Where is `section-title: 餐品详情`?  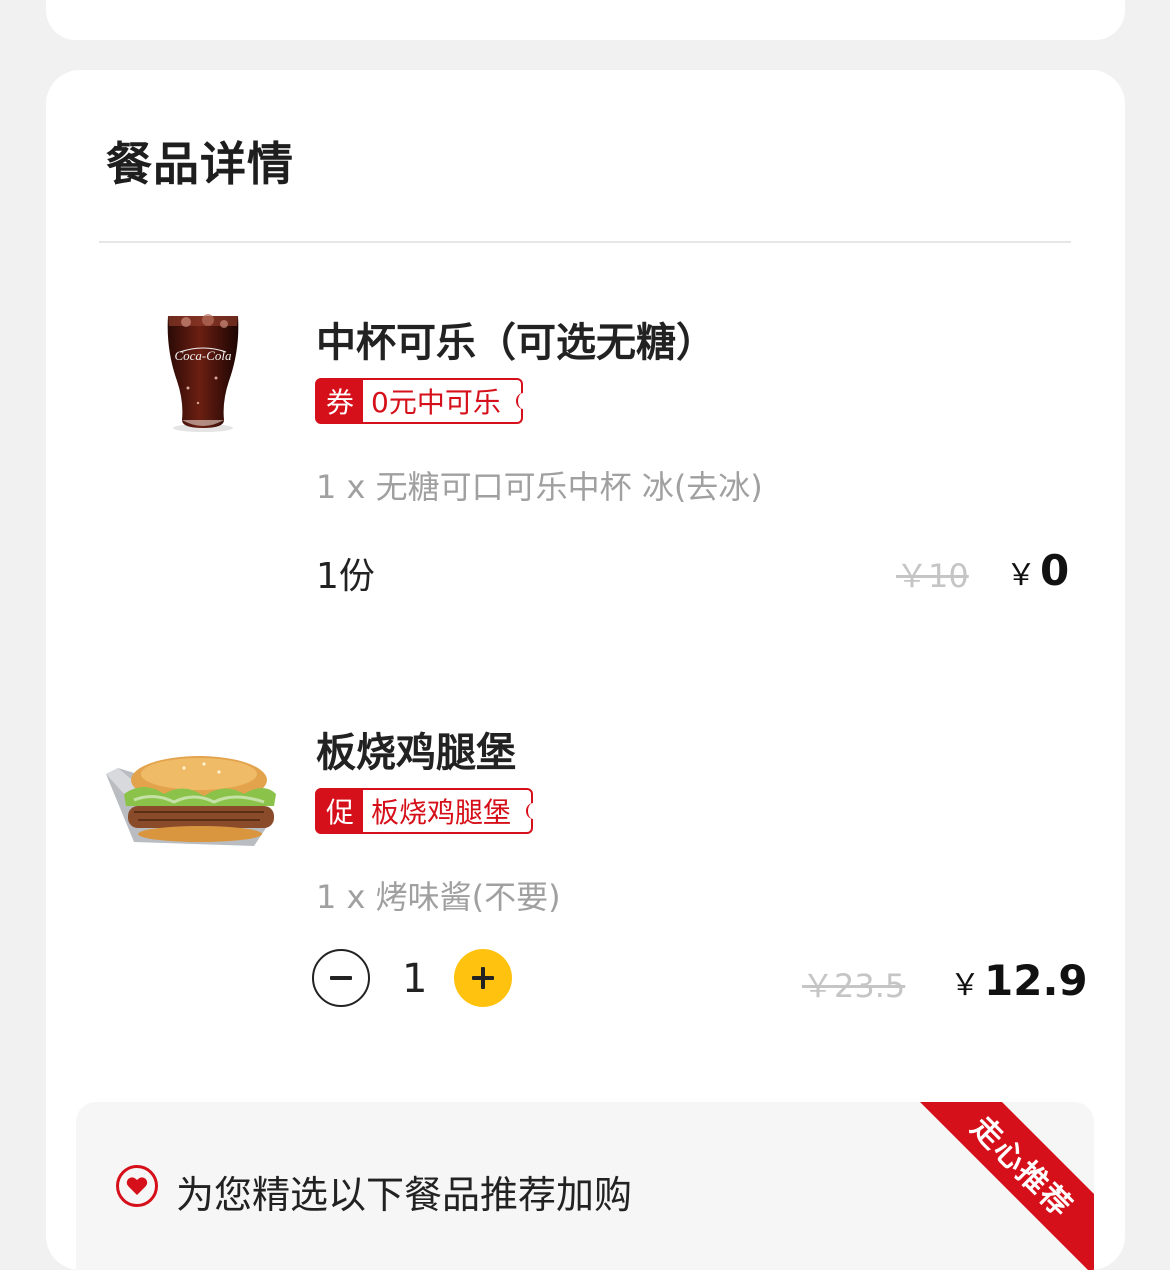
section-title: 餐品详情 is located at coordinates (200, 164).